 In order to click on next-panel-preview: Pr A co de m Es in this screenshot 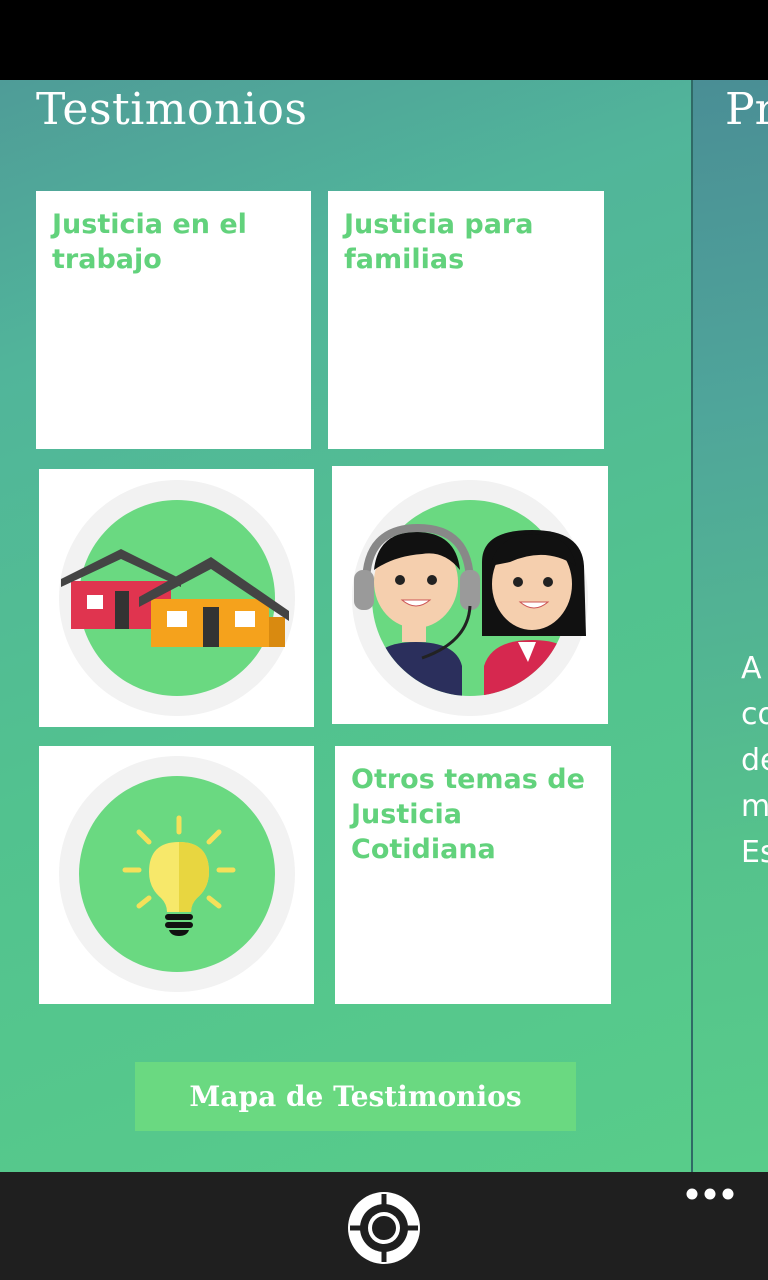, I will do `click(730, 626)`.